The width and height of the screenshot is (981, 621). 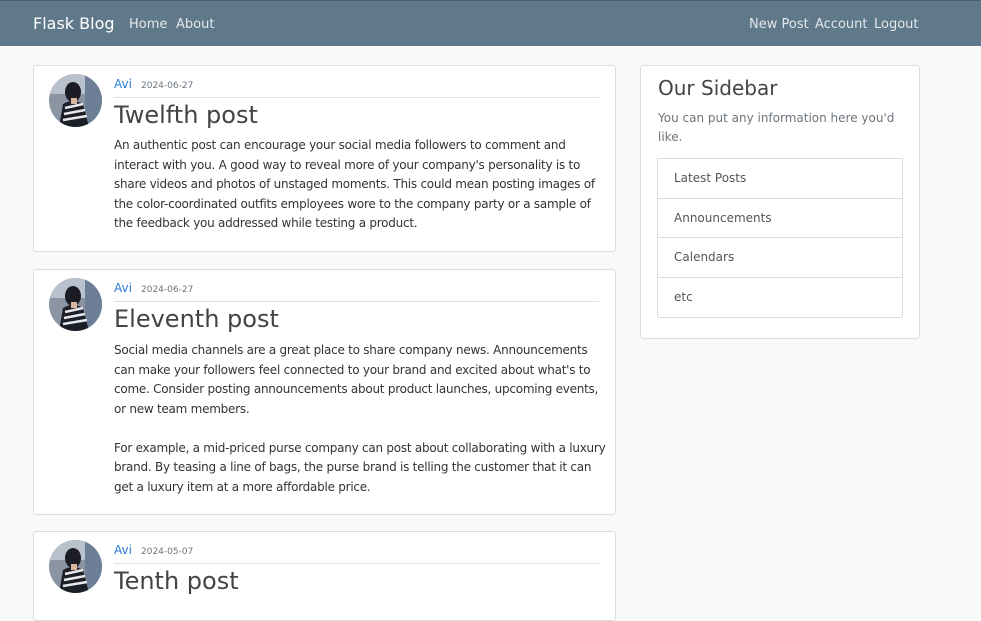 I want to click on sidebar-item-announcements: Announcements, so click(x=780, y=218).